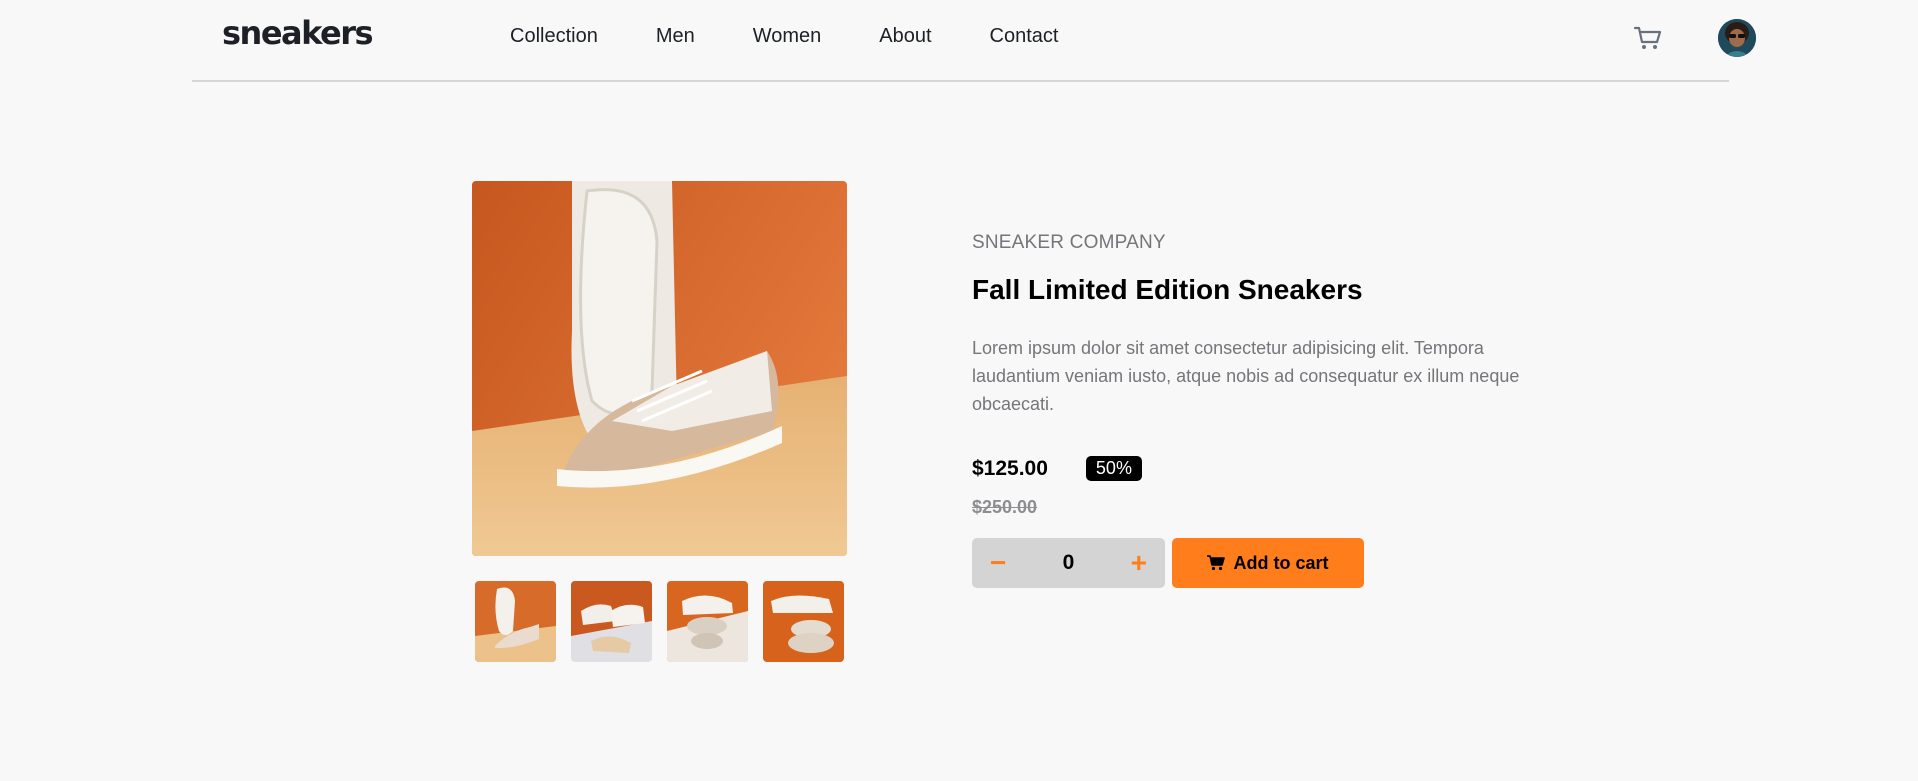 The image size is (1918, 781). Describe the element at coordinates (1010, 468) in the screenshot. I see `current-price: $125.00` at that location.